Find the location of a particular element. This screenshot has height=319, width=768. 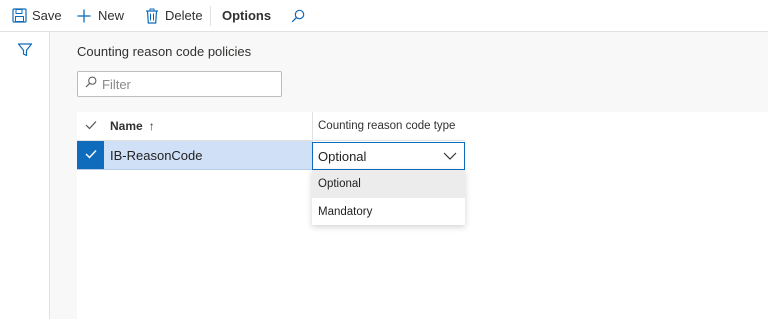

select-all-checkbox is located at coordinates (90, 126).